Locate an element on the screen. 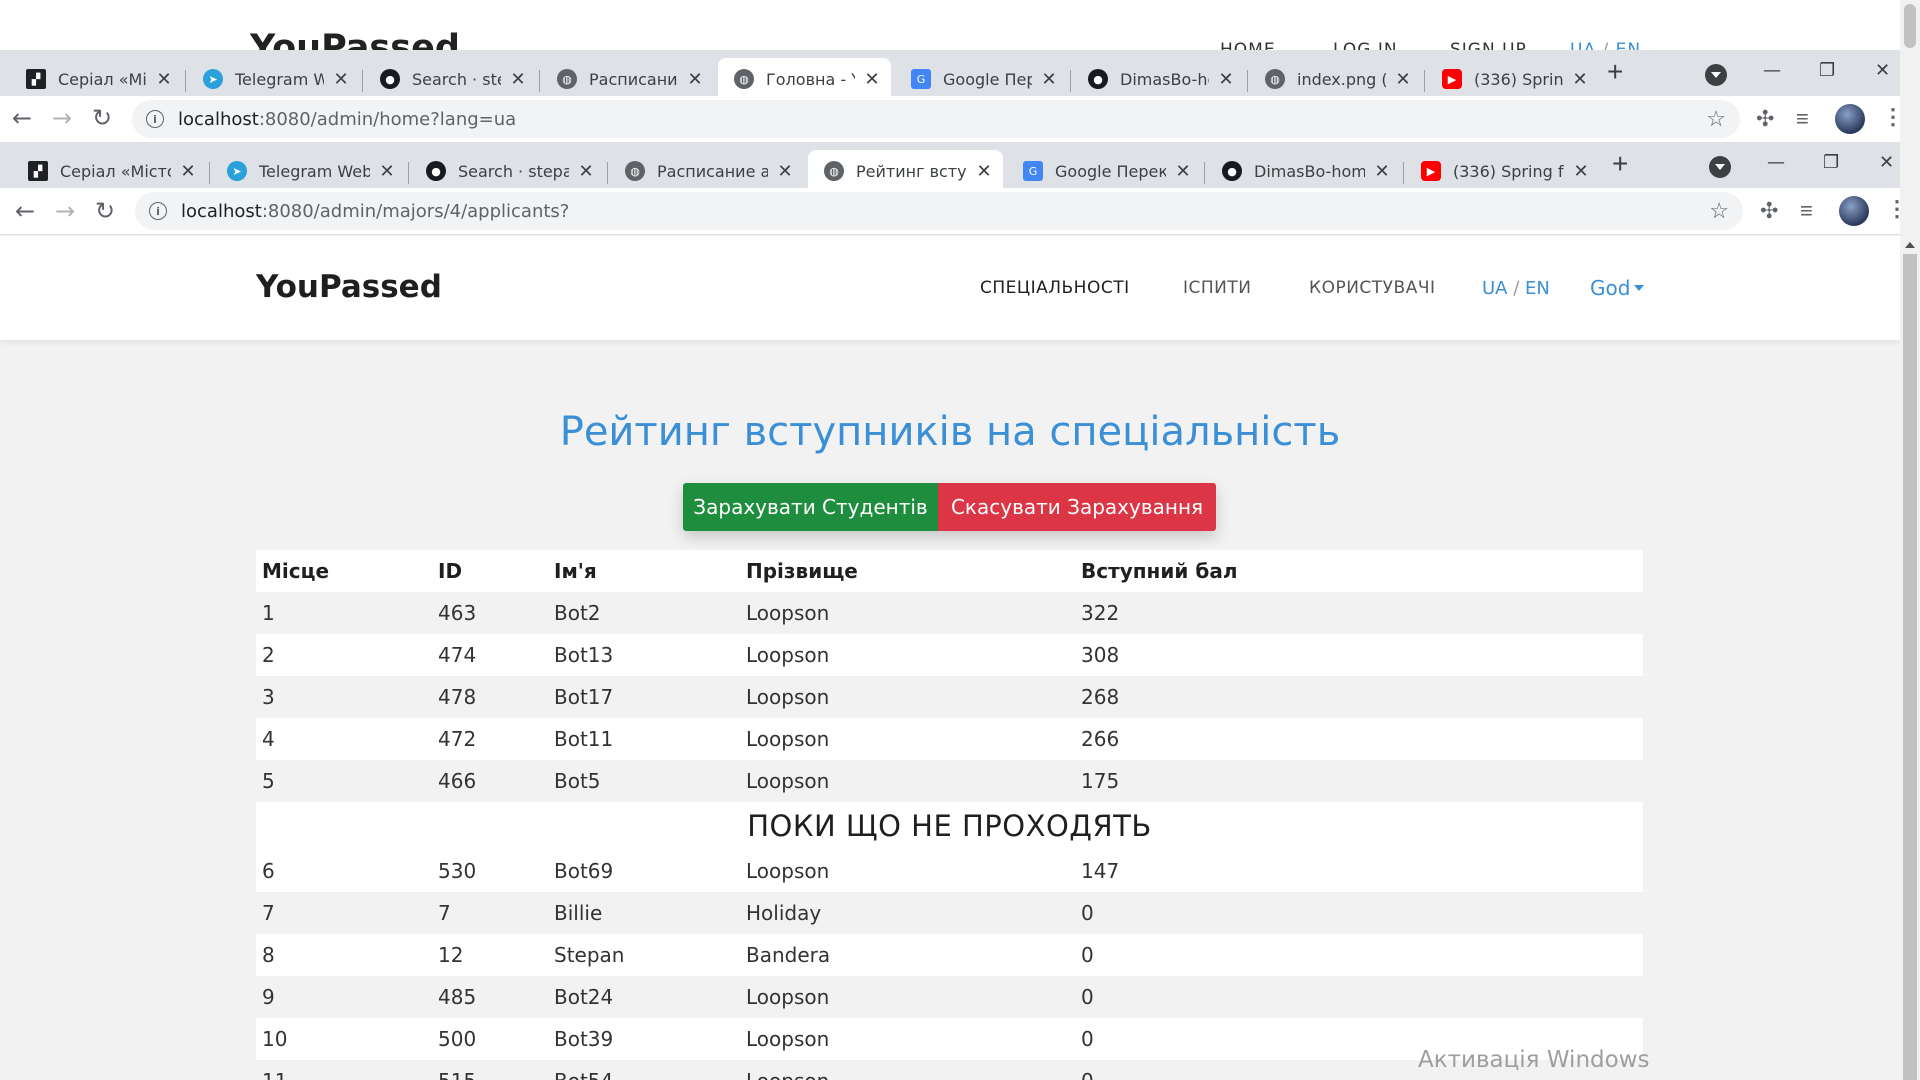  page-scrollbar-thumb is located at coordinates (1910, 667).